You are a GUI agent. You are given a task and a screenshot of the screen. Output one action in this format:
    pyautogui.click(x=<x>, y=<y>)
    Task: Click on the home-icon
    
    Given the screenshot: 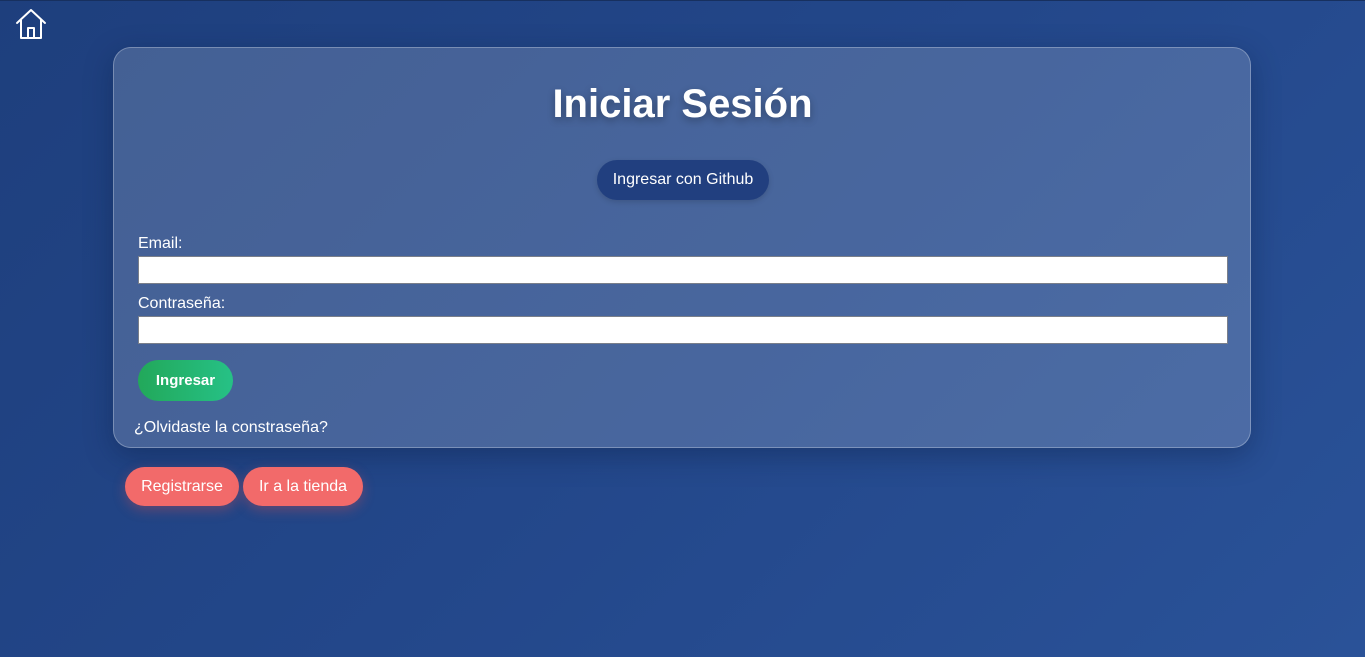 What is the action you would take?
    pyautogui.click(x=31, y=24)
    